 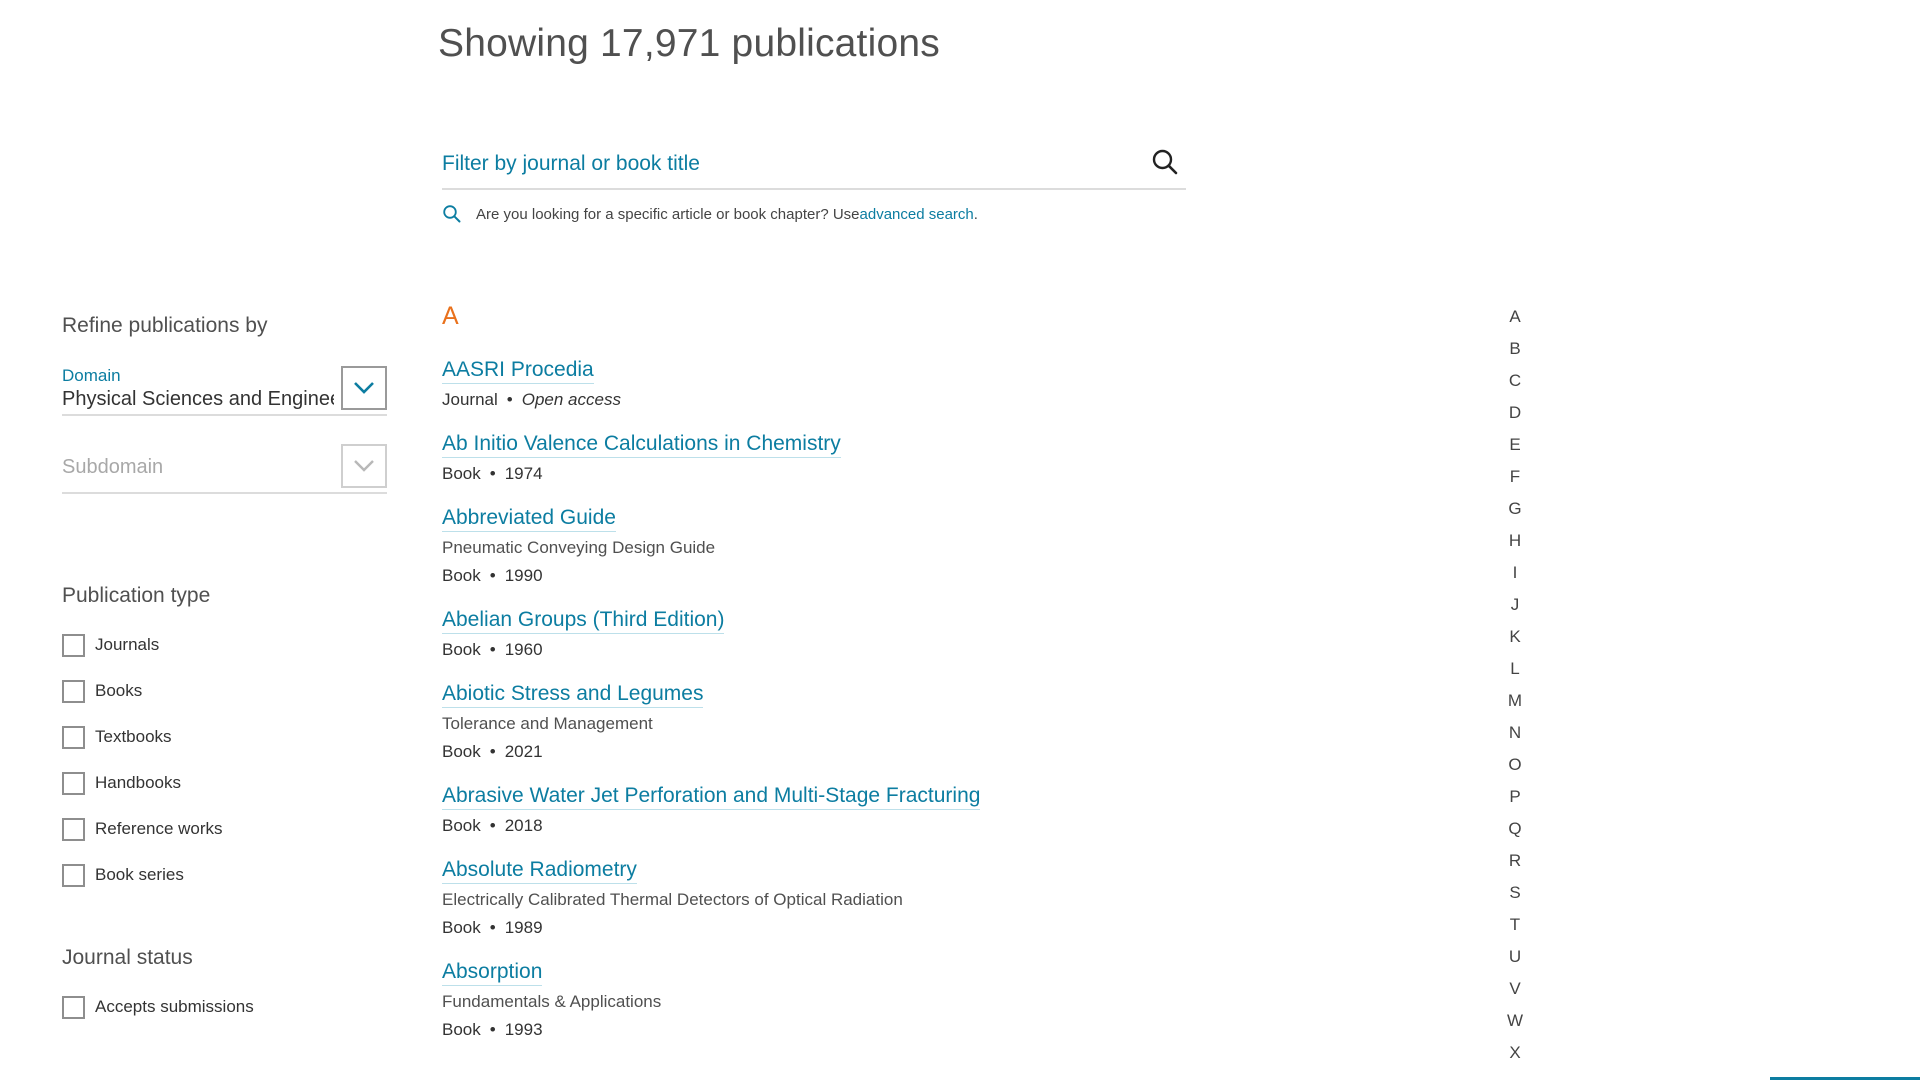 I want to click on alpha-link-e: E, so click(x=1515, y=449).